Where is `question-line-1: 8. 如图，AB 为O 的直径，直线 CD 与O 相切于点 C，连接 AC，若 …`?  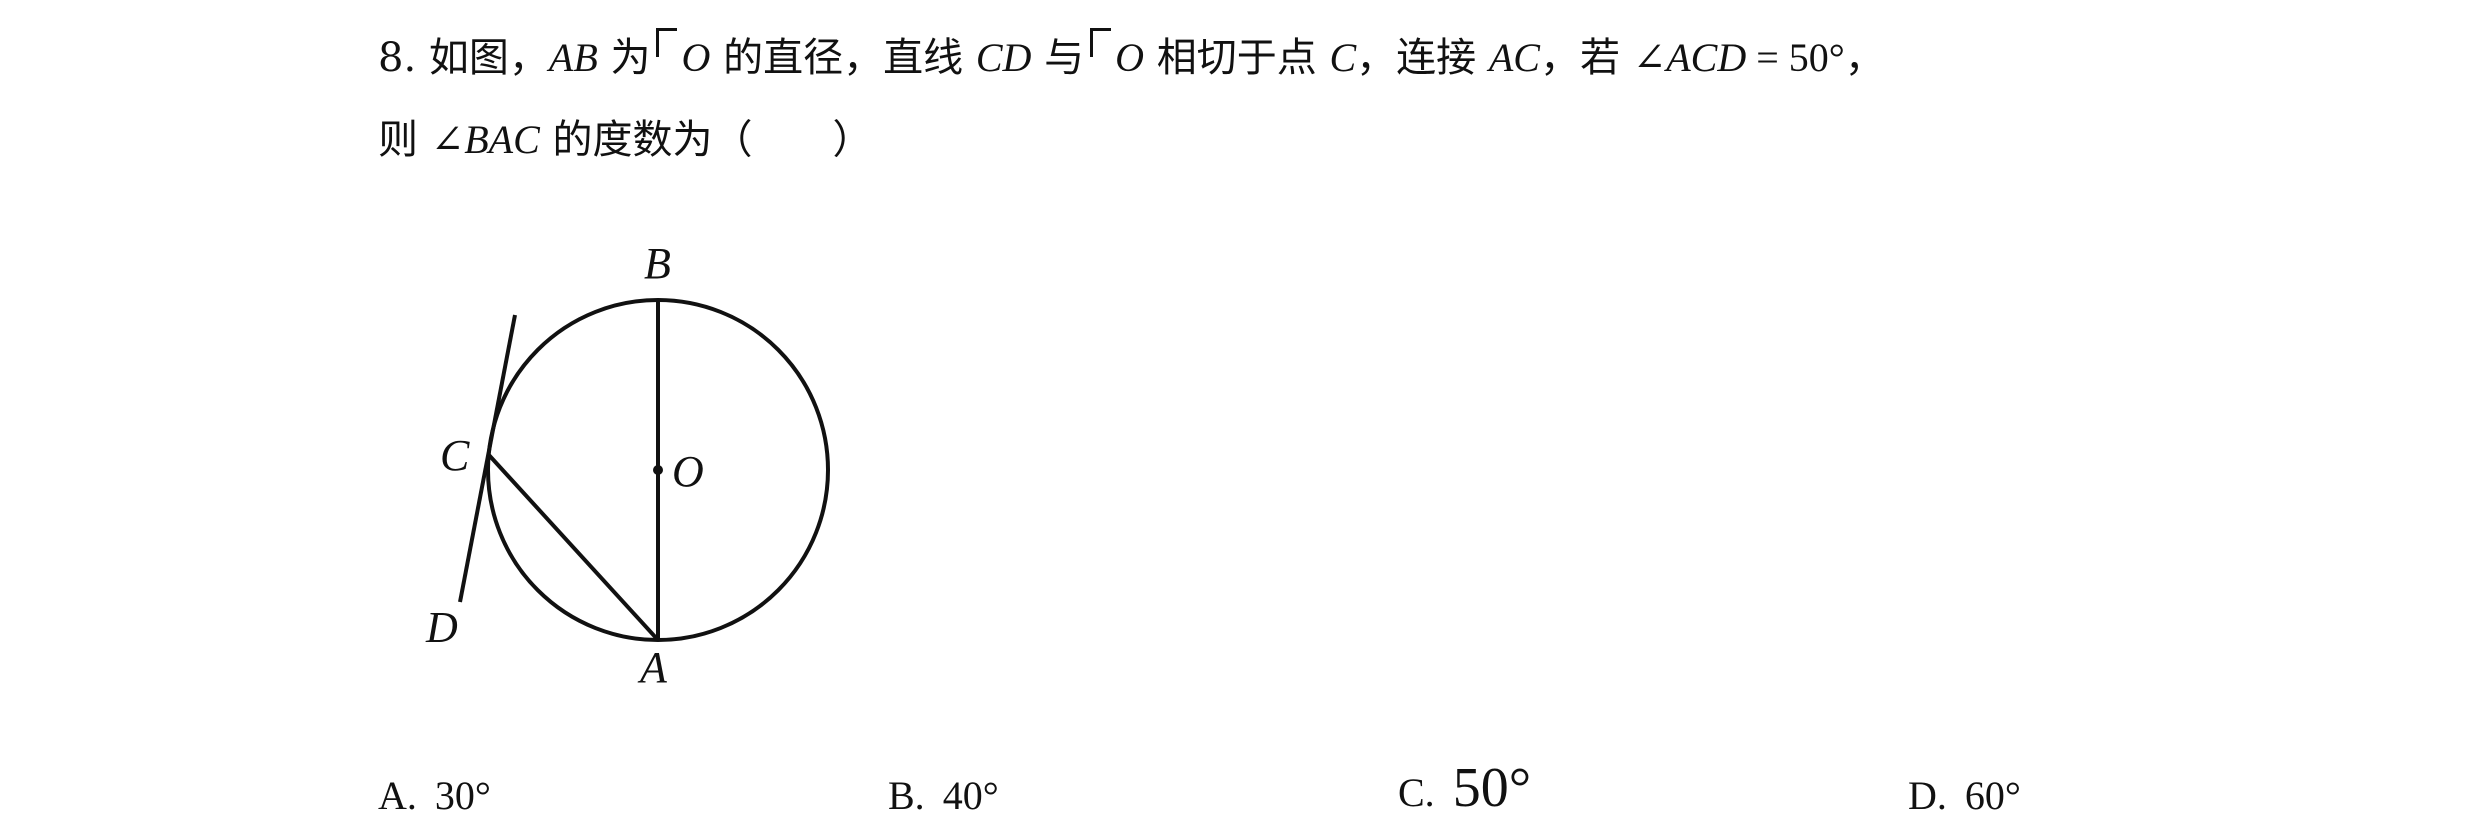 question-line-1: 8. 如图，AB 为O 的直径，直线 CD 与O 相切于点 C，连接 AC，若 … is located at coordinates (1131, 55).